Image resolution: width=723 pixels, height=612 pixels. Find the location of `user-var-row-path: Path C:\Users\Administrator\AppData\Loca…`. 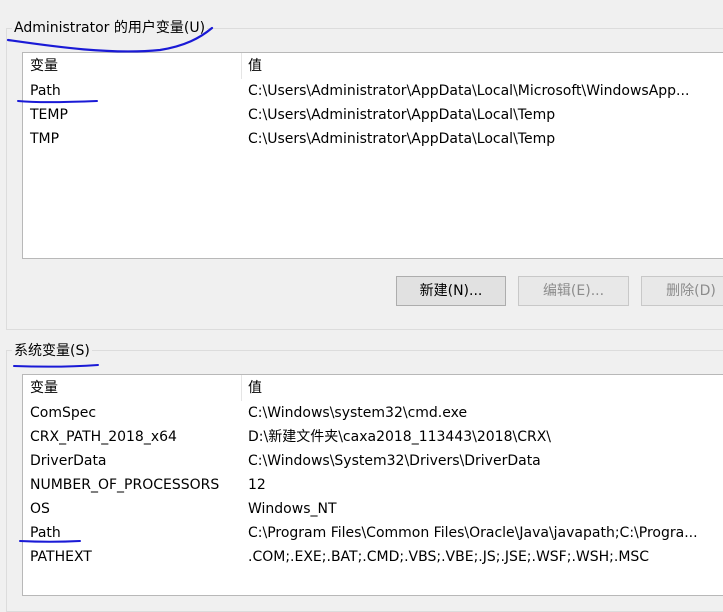

user-var-row-path: Path C:\Users\Administrator\AppData\Loca… is located at coordinates (373, 91).